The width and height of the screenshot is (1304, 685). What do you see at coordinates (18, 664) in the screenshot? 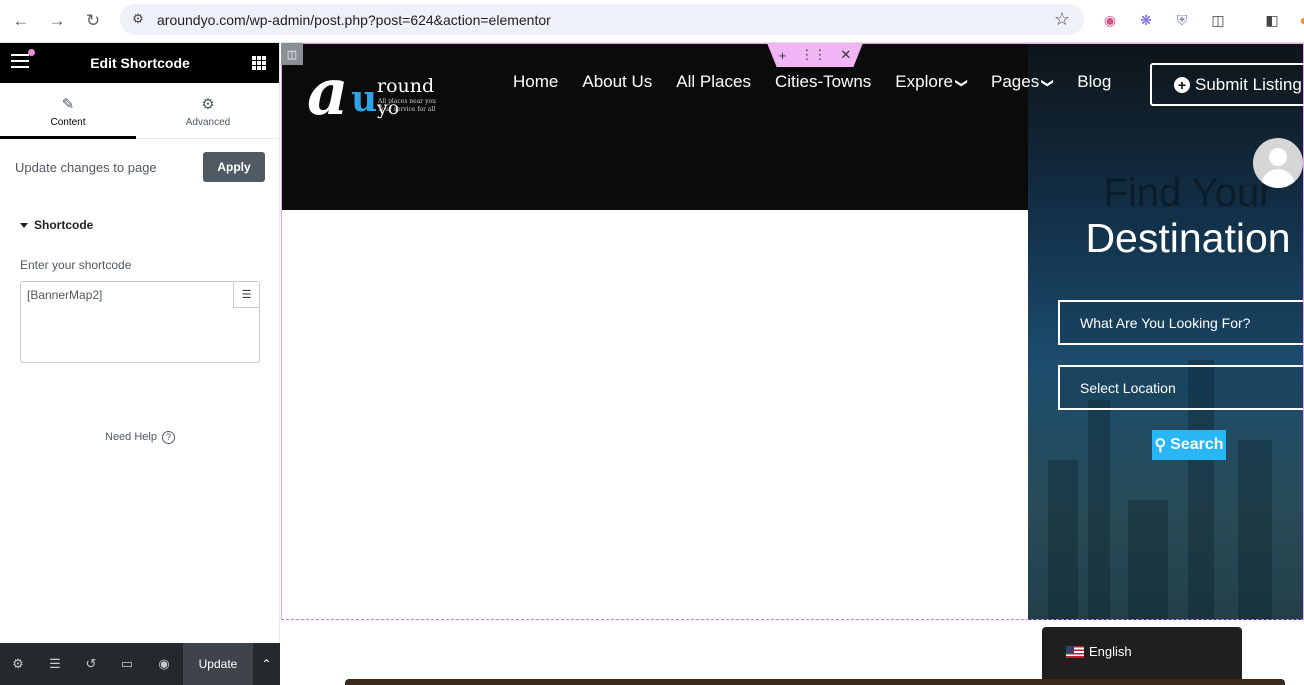
I see `settings-gear-icon: ⚙` at bounding box center [18, 664].